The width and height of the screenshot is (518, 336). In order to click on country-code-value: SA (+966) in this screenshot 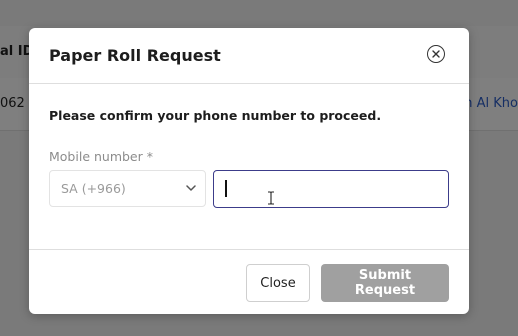, I will do `click(93, 188)`.